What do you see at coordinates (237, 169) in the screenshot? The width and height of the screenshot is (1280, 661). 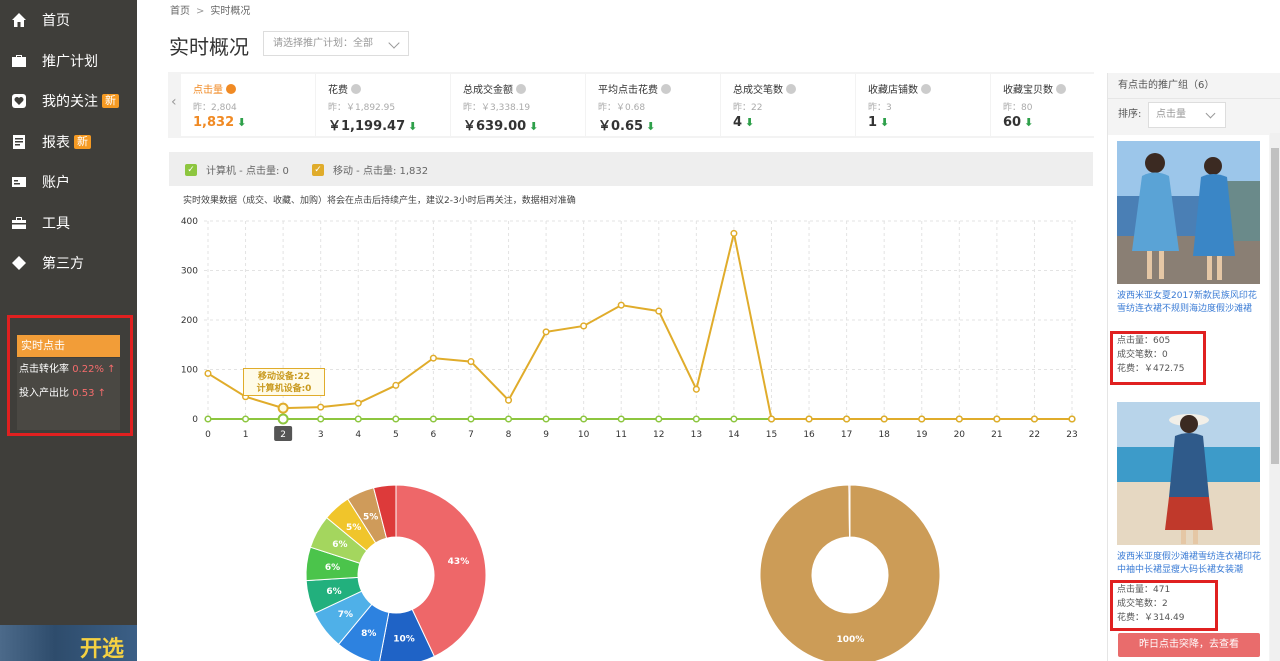 I see `legend-pc: ✓ 计算机 - 点击量: 0` at bounding box center [237, 169].